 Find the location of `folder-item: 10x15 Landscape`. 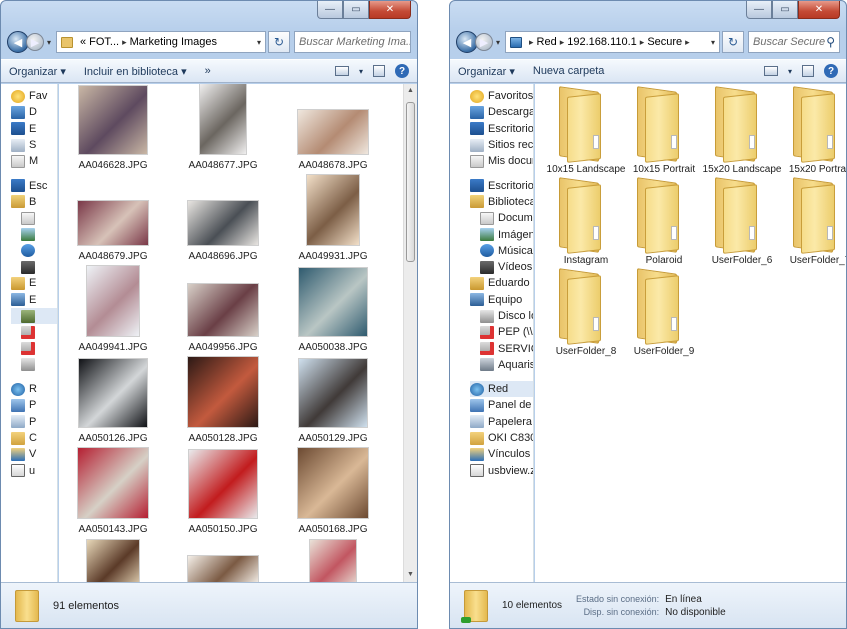

folder-item: 10x15 Landscape is located at coordinates (586, 130).